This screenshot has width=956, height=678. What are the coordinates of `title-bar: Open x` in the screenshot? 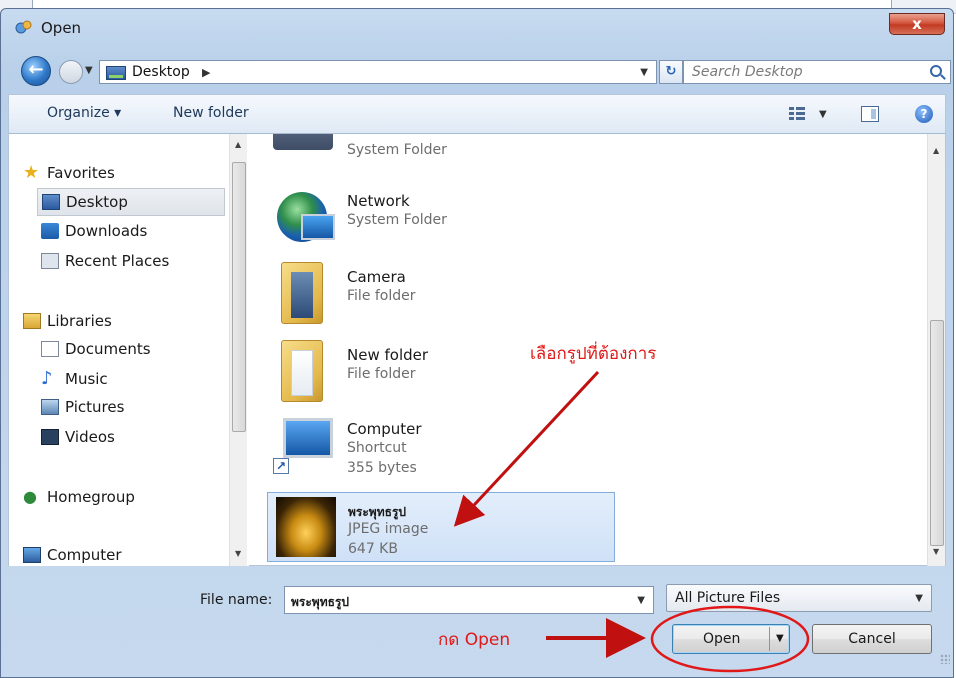 It's located at (477, 27).